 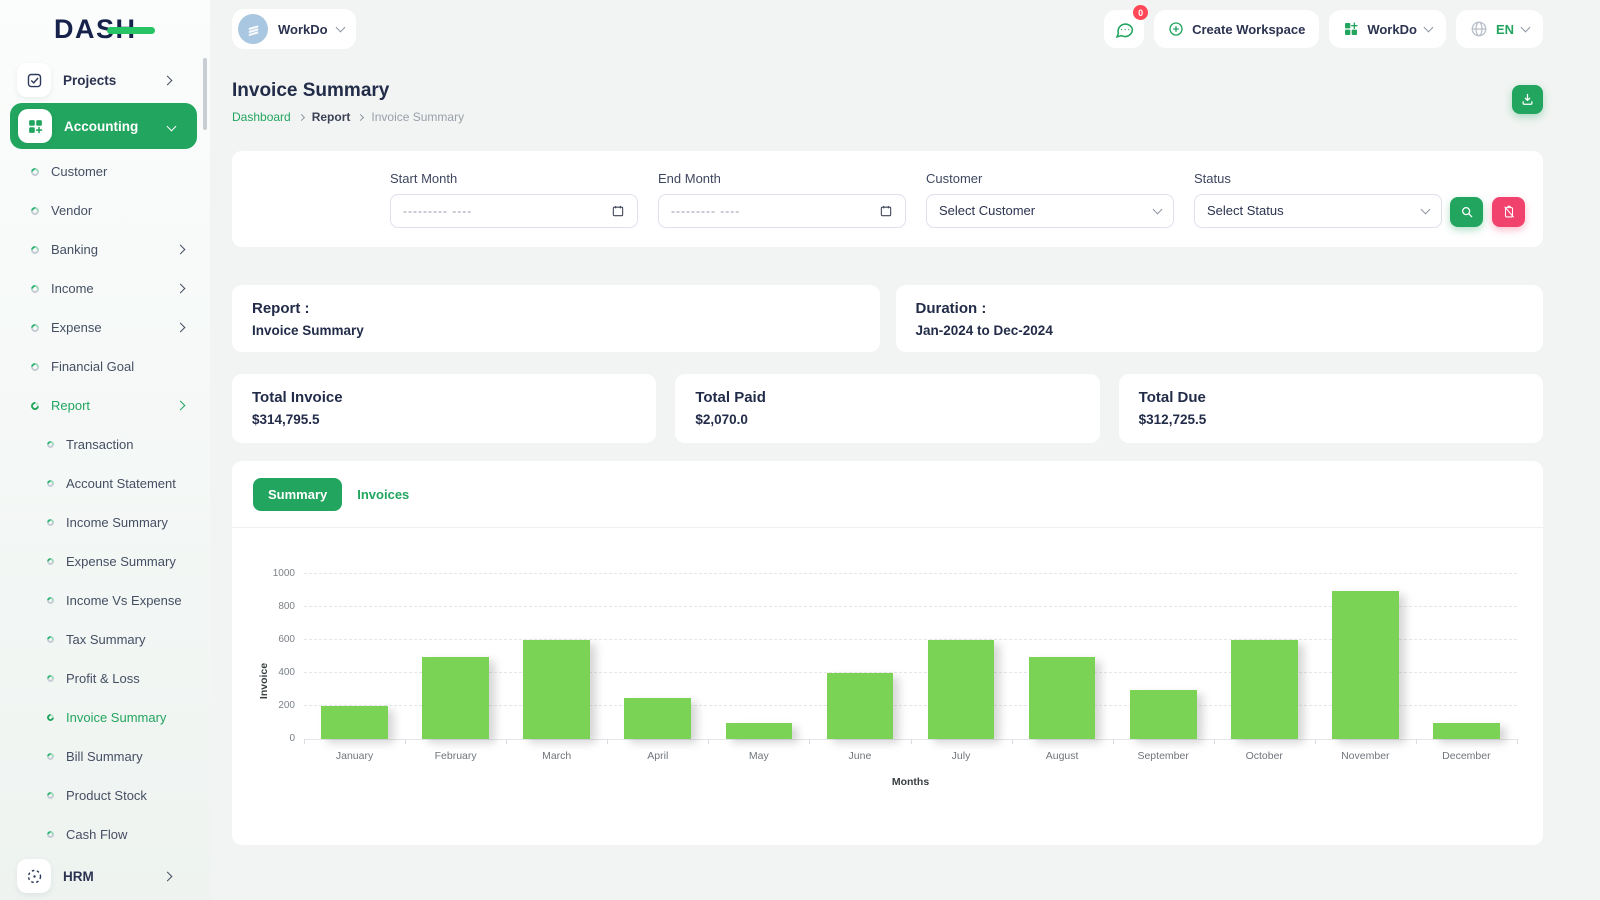 I want to click on bar-july, so click(x=961, y=689).